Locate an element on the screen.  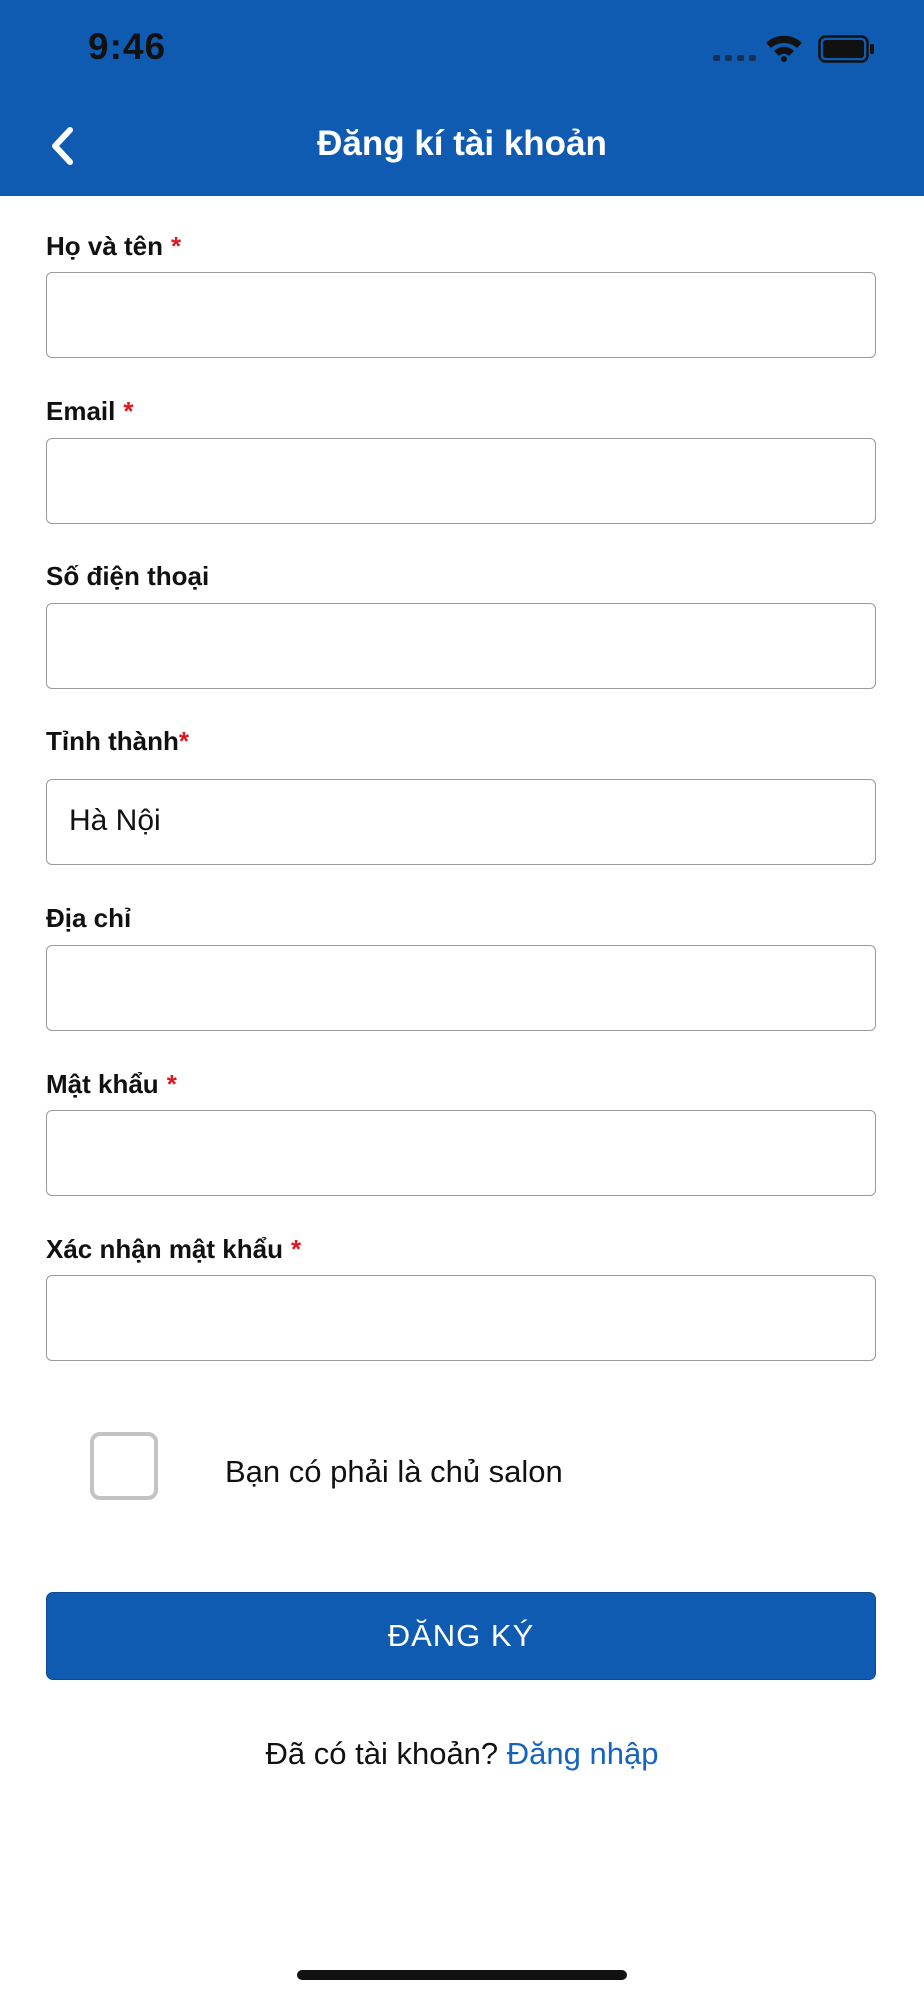
password-label: Mật khẩu * is located at coordinates (111, 1084).